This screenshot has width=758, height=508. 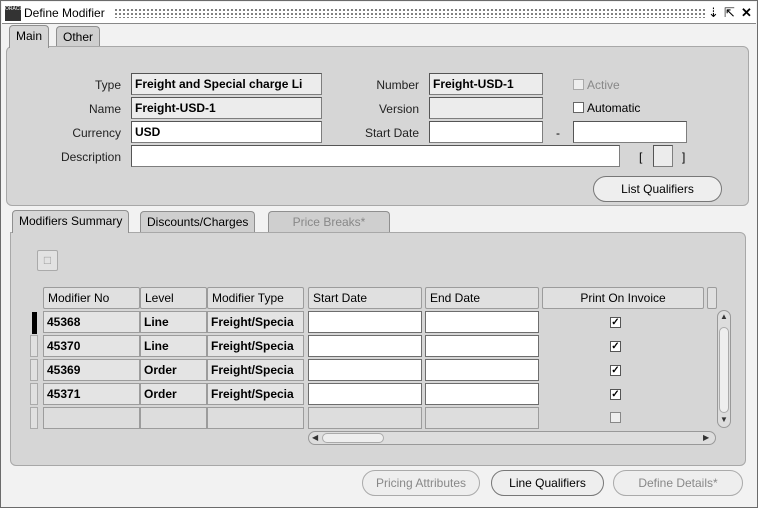 I want to click on vertical-scroll-thumb, so click(x=724, y=370).